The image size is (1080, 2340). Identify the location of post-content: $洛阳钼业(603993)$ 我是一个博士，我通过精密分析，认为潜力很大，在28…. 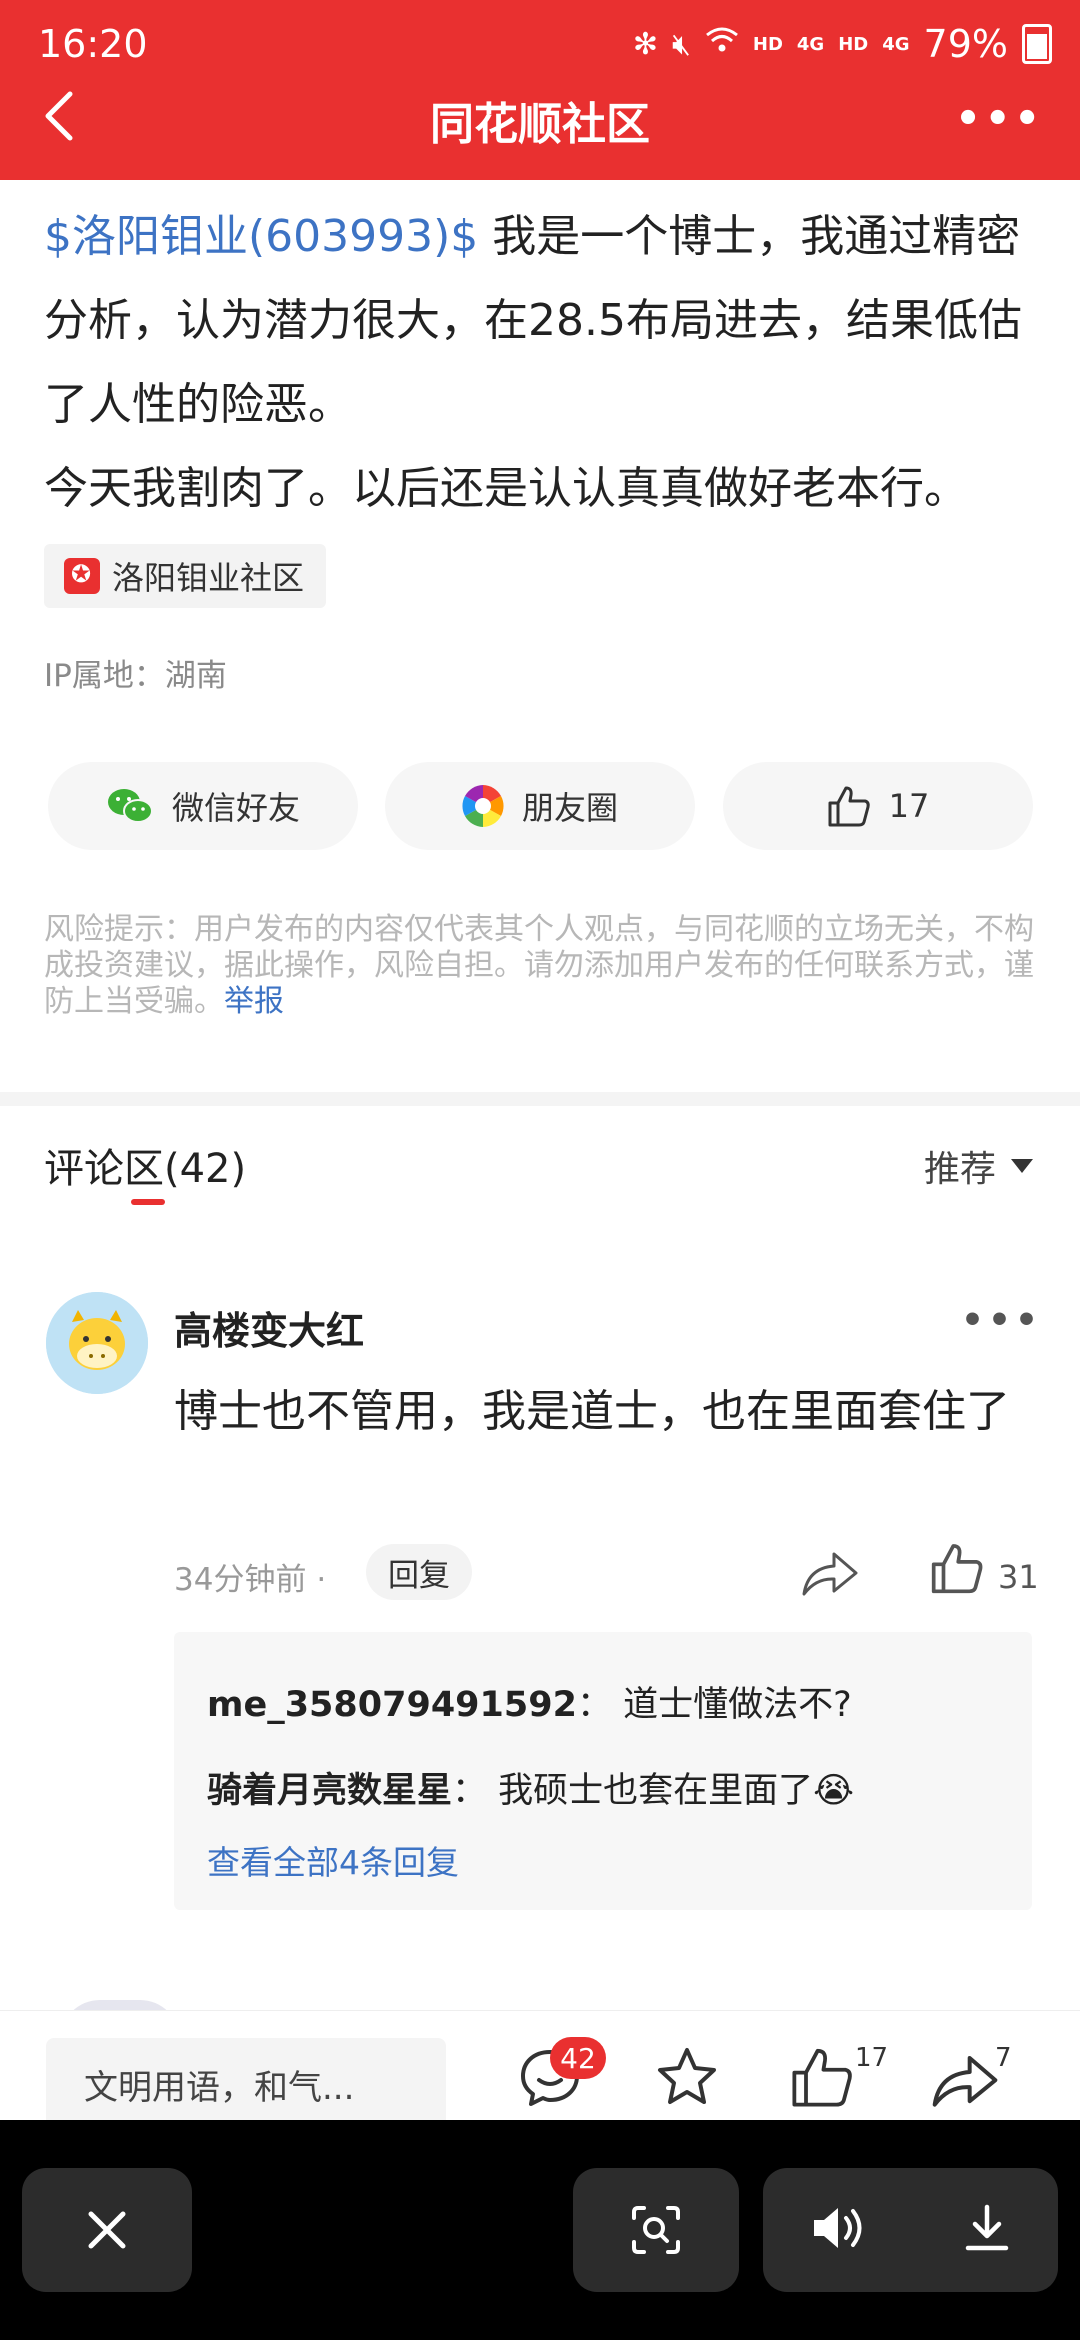
(544, 363).